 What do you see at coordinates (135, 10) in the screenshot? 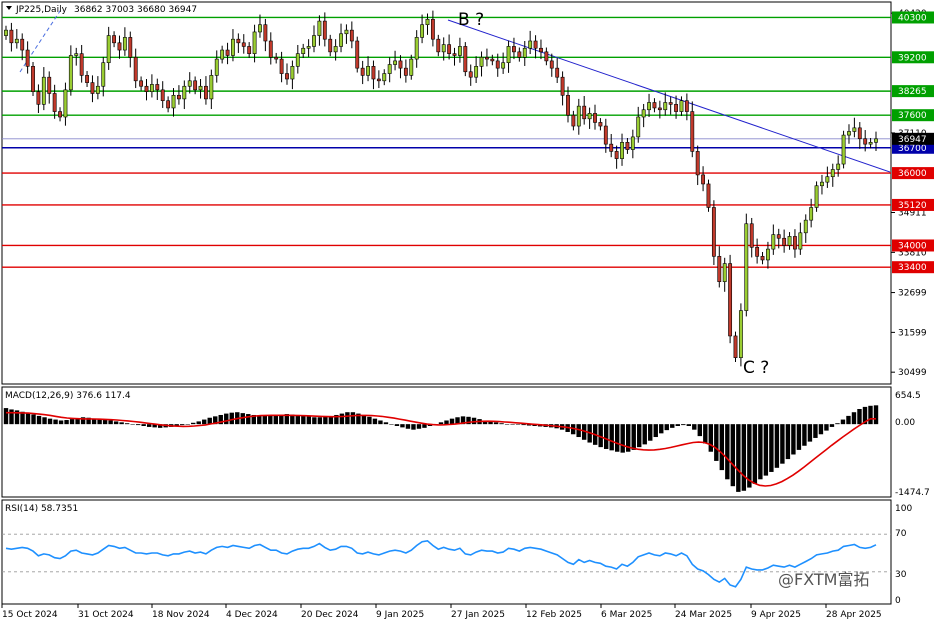
I see `chart-ohlc: 36862 37003 36680 36947` at bounding box center [135, 10].